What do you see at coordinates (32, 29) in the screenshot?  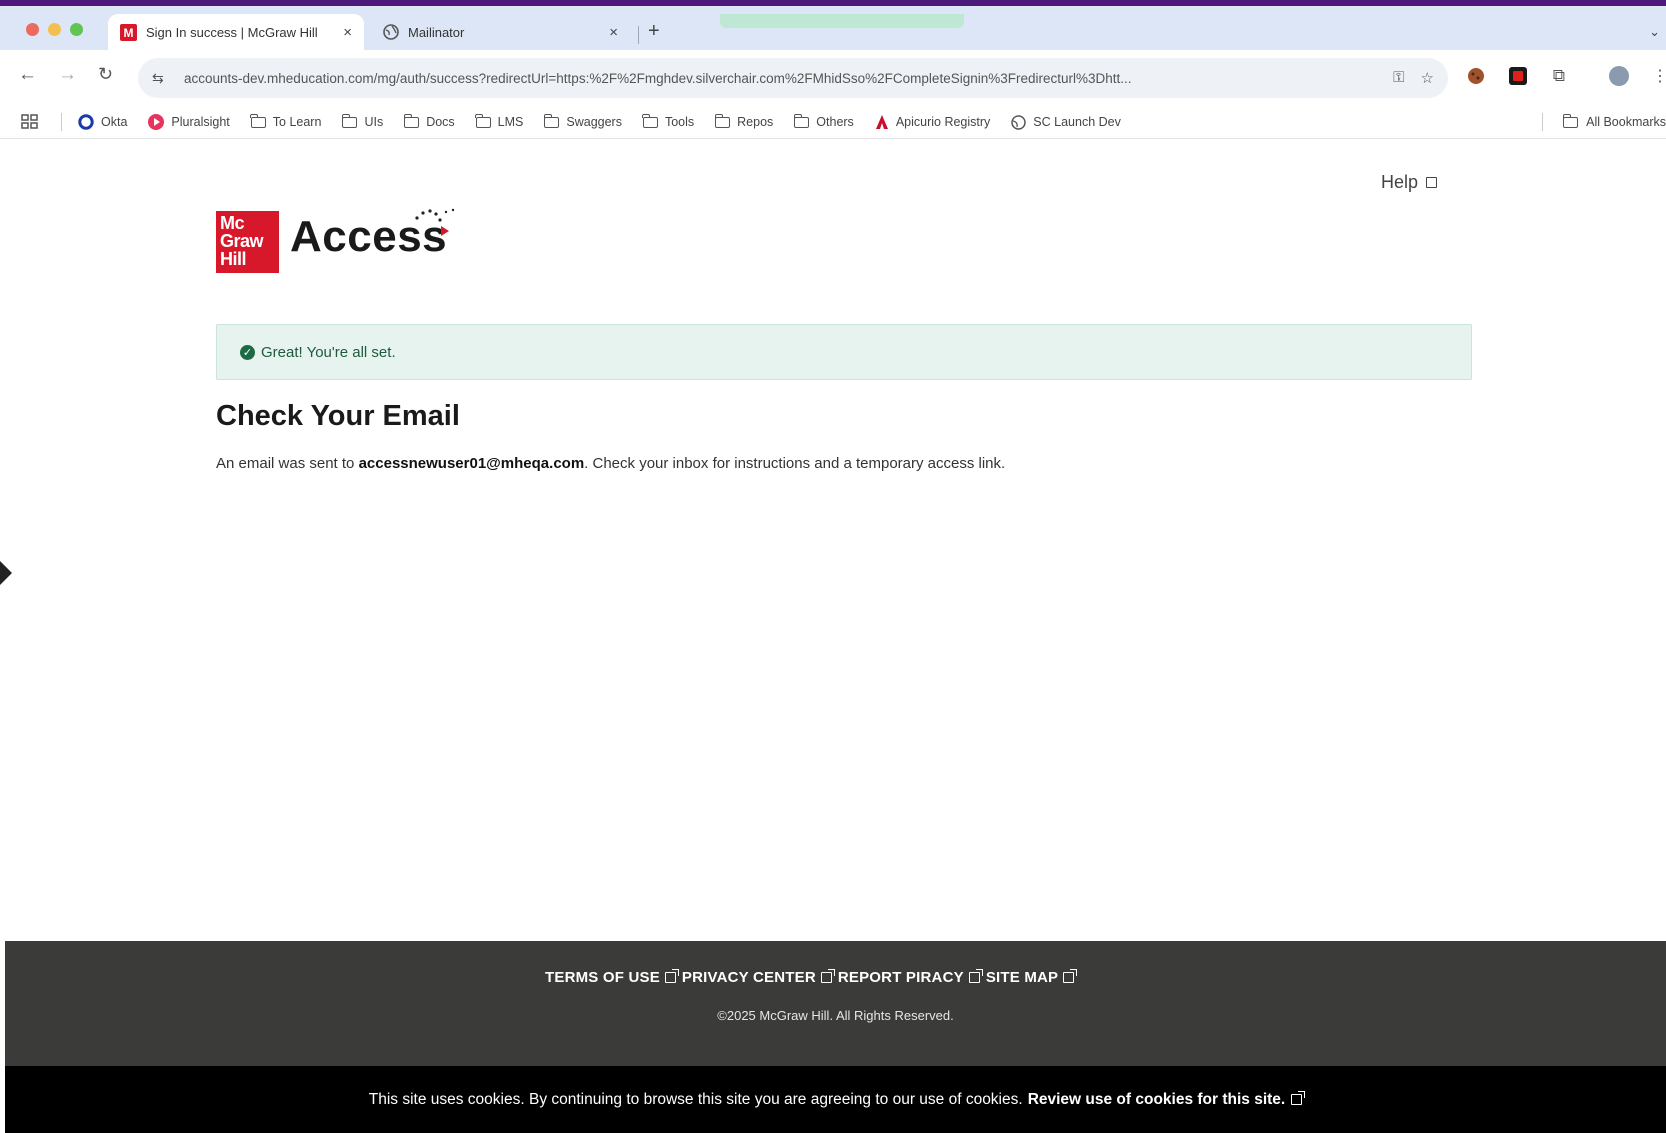 I see `close-window-button` at bounding box center [32, 29].